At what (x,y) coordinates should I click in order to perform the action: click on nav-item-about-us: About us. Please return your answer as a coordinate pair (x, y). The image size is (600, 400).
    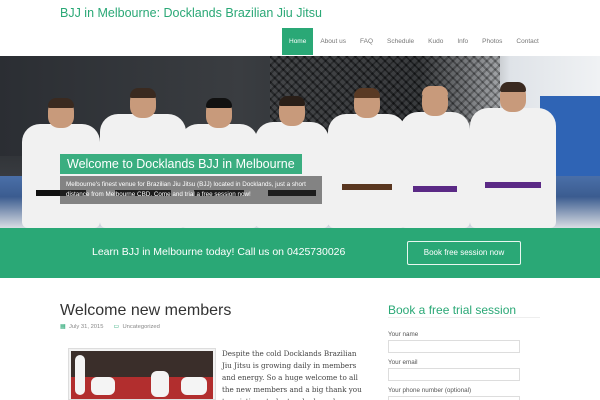
    Looking at the image, I should click on (333, 41).